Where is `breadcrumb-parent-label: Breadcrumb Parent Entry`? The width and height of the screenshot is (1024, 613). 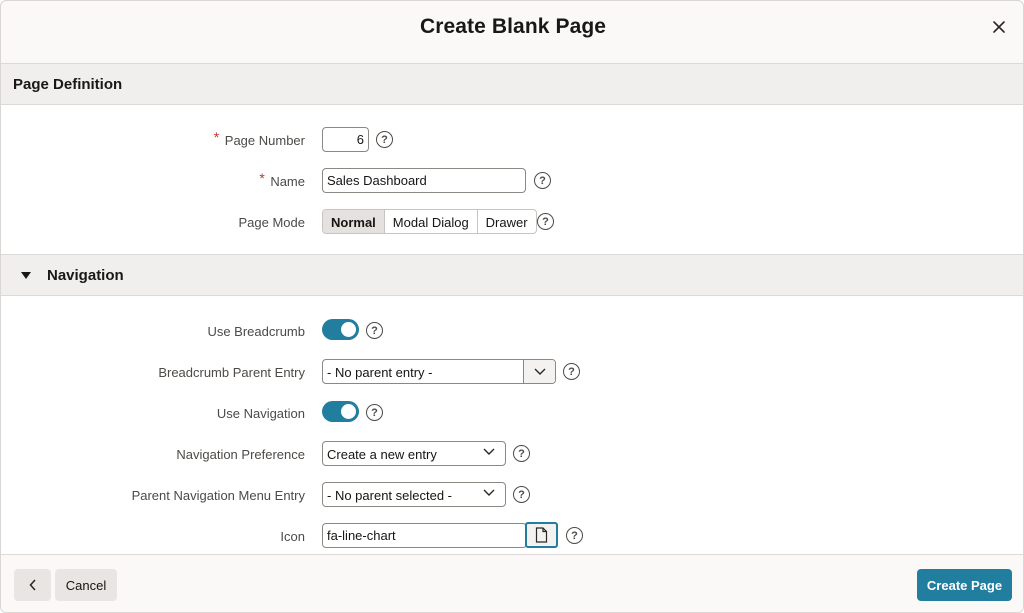 breadcrumb-parent-label: Breadcrumb Parent Entry is located at coordinates (231, 372).